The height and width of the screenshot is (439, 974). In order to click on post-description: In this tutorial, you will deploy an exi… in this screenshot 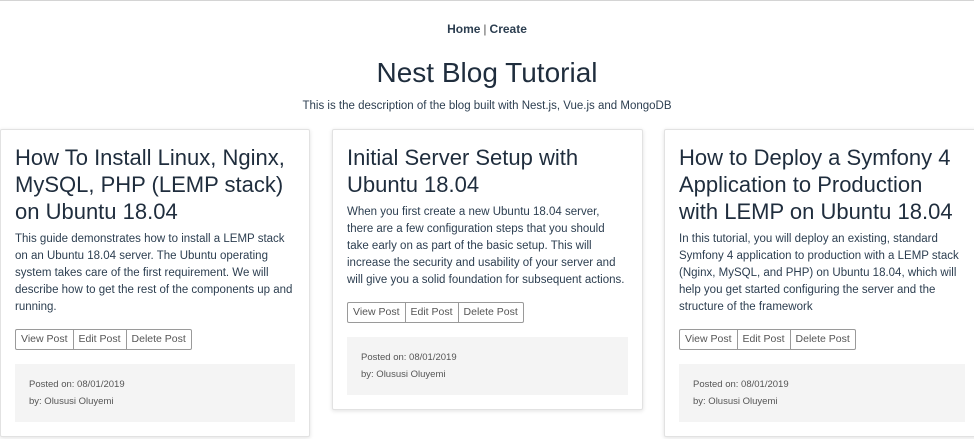, I will do `click(819, 273)`.